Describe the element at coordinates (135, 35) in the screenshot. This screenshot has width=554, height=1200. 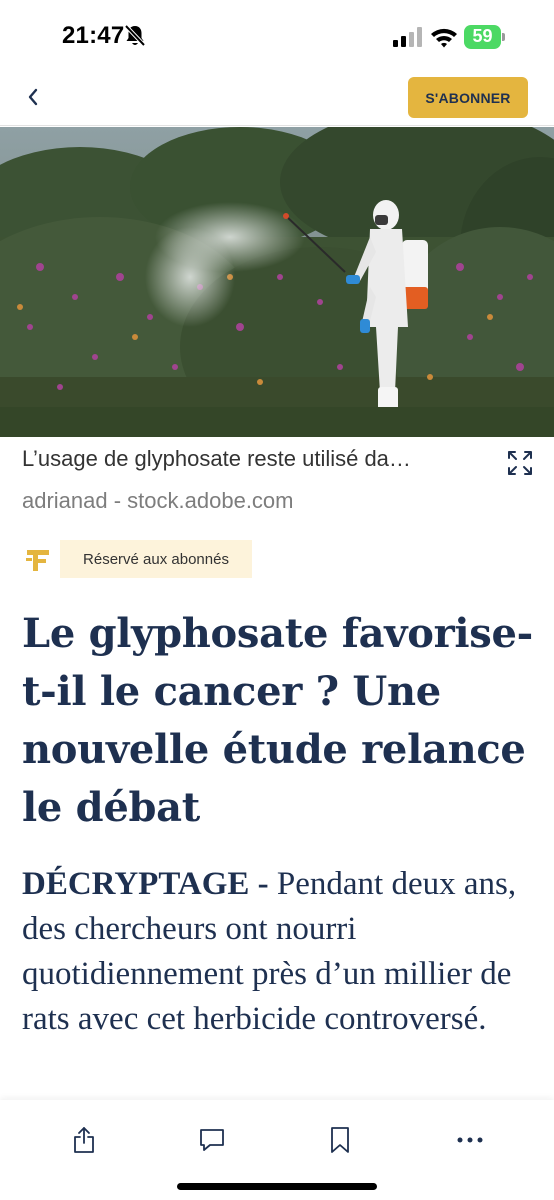
I see `bell-slash-icon` at that location.